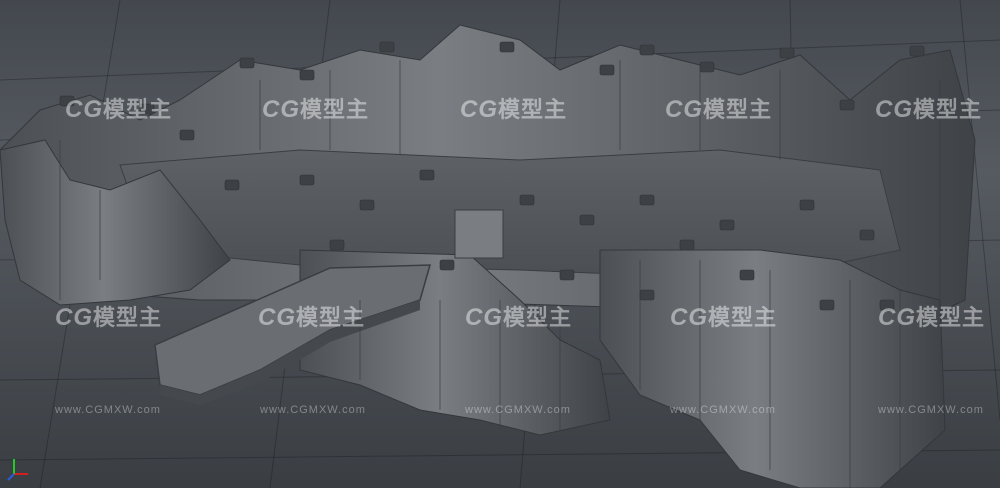 The image size is (1000, 488). Describe the element at coordinates (479, 234) in the screenshot. I see `center-pillar` at that location.